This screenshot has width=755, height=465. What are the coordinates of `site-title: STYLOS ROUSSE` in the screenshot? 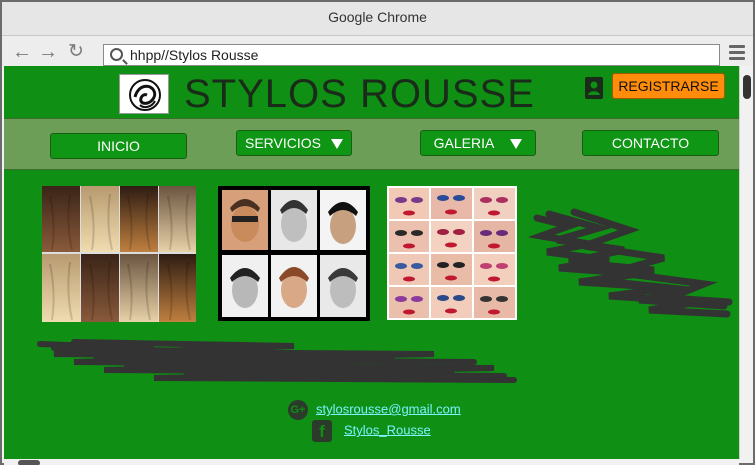 It's located at (359, 94).